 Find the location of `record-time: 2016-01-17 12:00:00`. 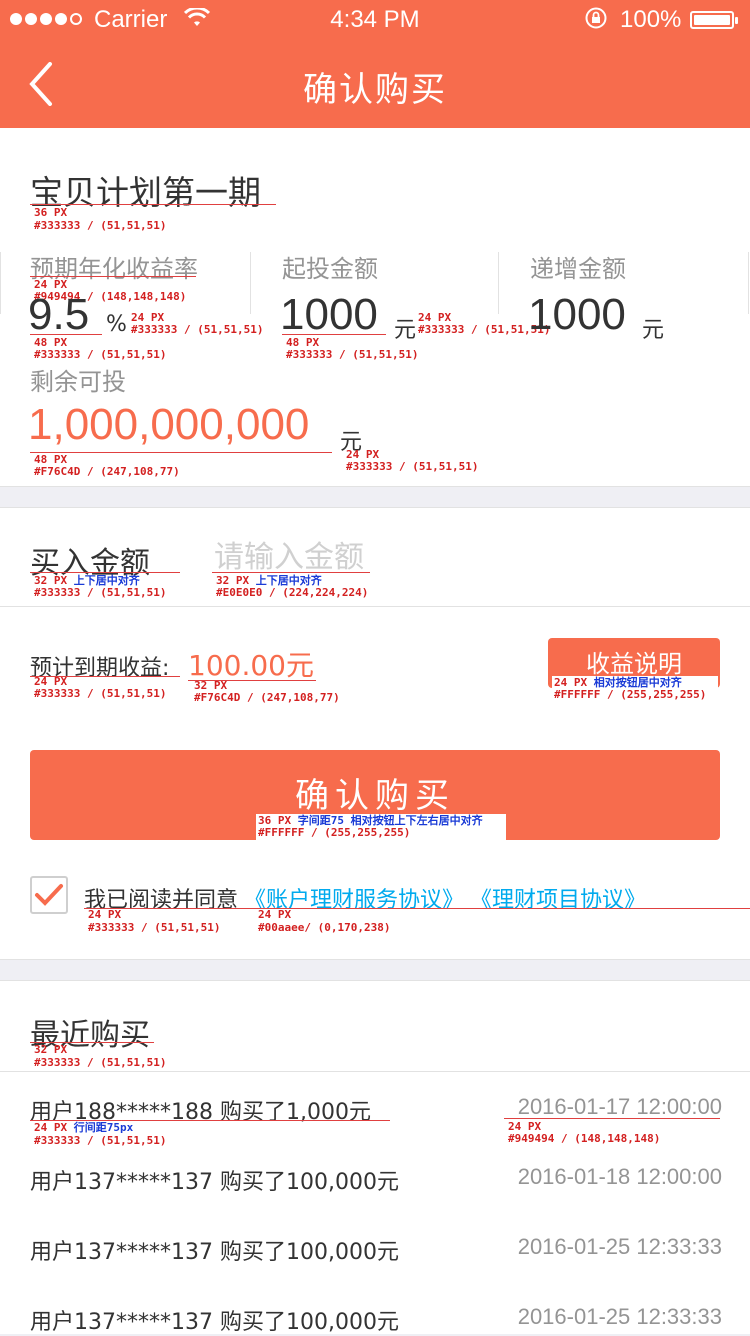

record-time: 2016-01-17 12:00:00 is located at coordinates (619, 1106).